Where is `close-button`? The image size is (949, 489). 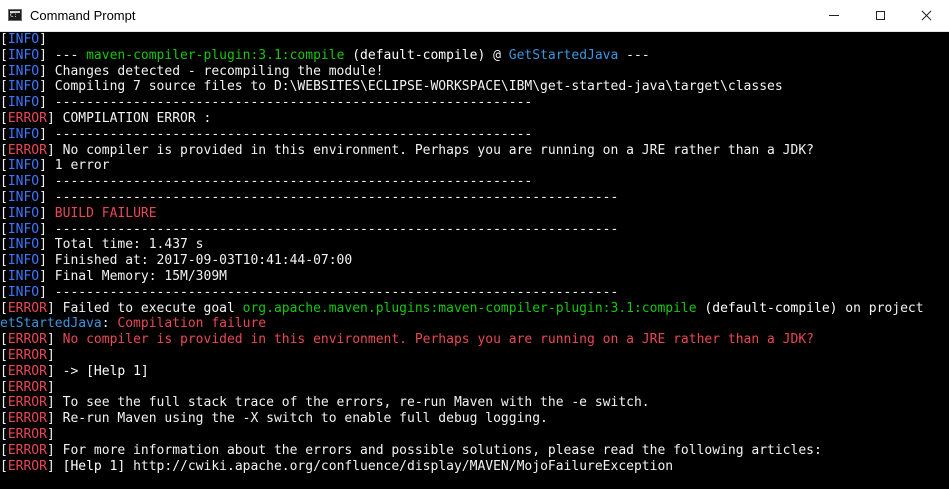
close-button is located at coordinates (926, 15).